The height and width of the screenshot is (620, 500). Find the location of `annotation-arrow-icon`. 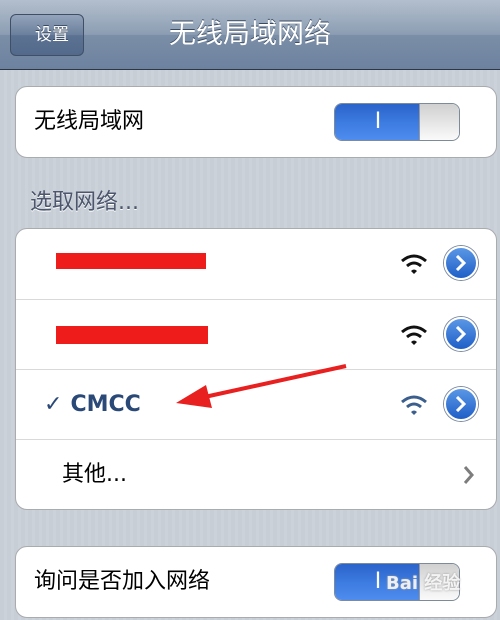

annotation-arrow-icon is located at coordinates (261, 386).